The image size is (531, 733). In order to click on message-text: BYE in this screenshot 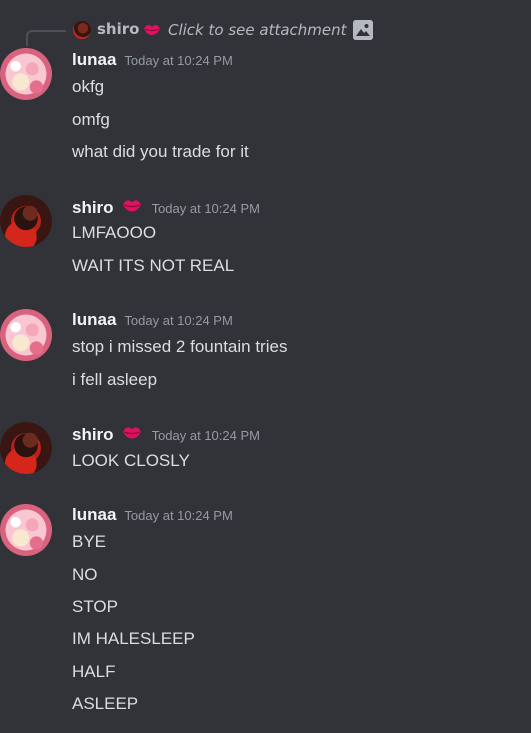, I will do `click(89, 541)`.